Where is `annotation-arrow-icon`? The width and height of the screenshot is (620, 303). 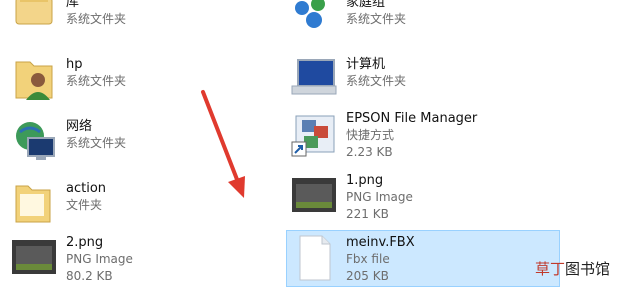
annotation-arrow-icon is located at coordinates (223, 144).